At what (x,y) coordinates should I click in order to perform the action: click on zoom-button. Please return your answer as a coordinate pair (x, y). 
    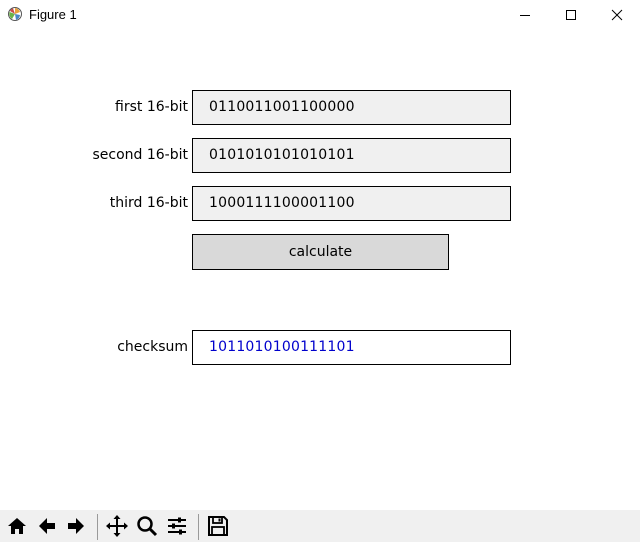
    Looking at the image, I should click on (147, 526).